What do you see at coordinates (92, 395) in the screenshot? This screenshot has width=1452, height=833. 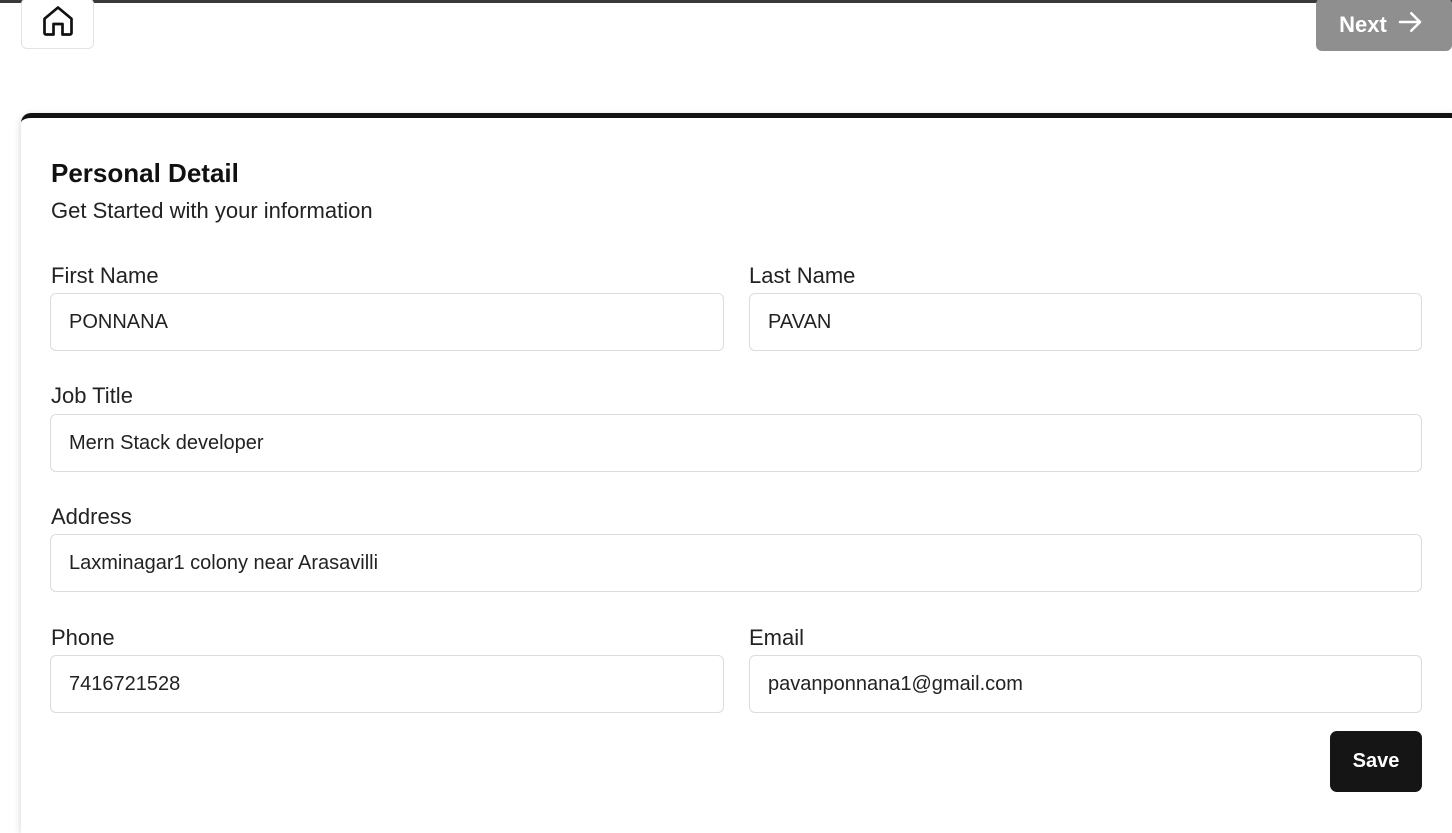 I see `job-title-label: Job Title` at bounding box center [92, 395].